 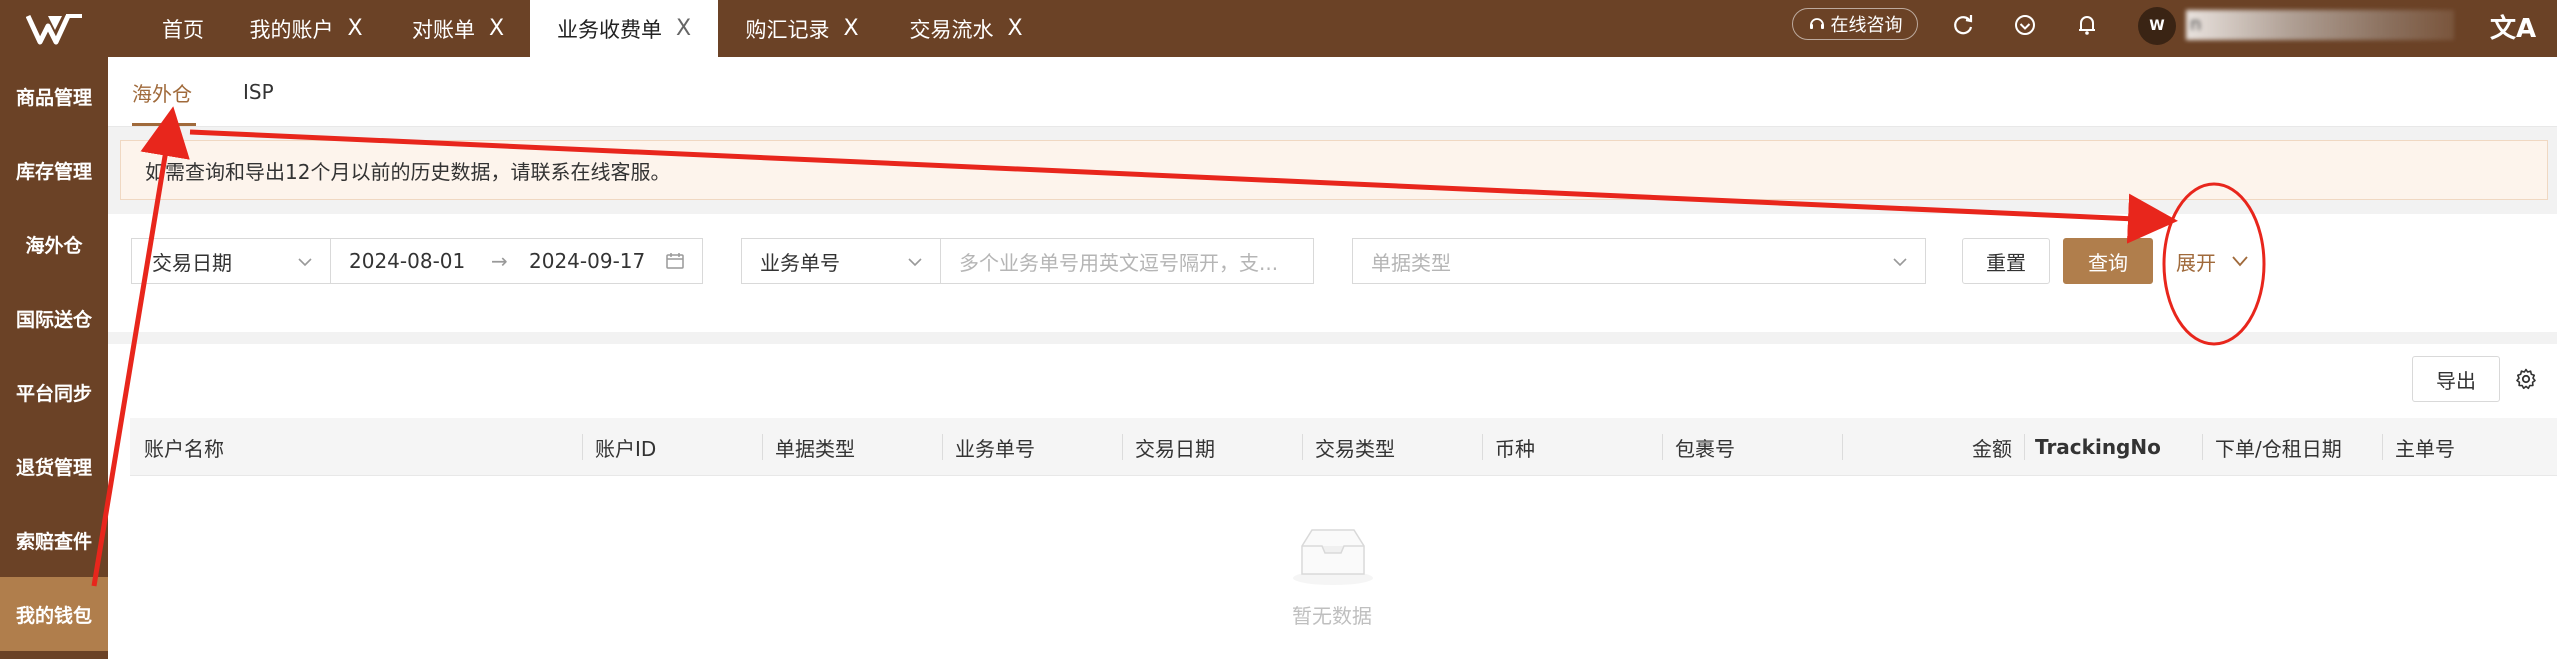 I want to click on sidebar-item-claims-tracking: 索赔查件, so click(x=54, y=540).